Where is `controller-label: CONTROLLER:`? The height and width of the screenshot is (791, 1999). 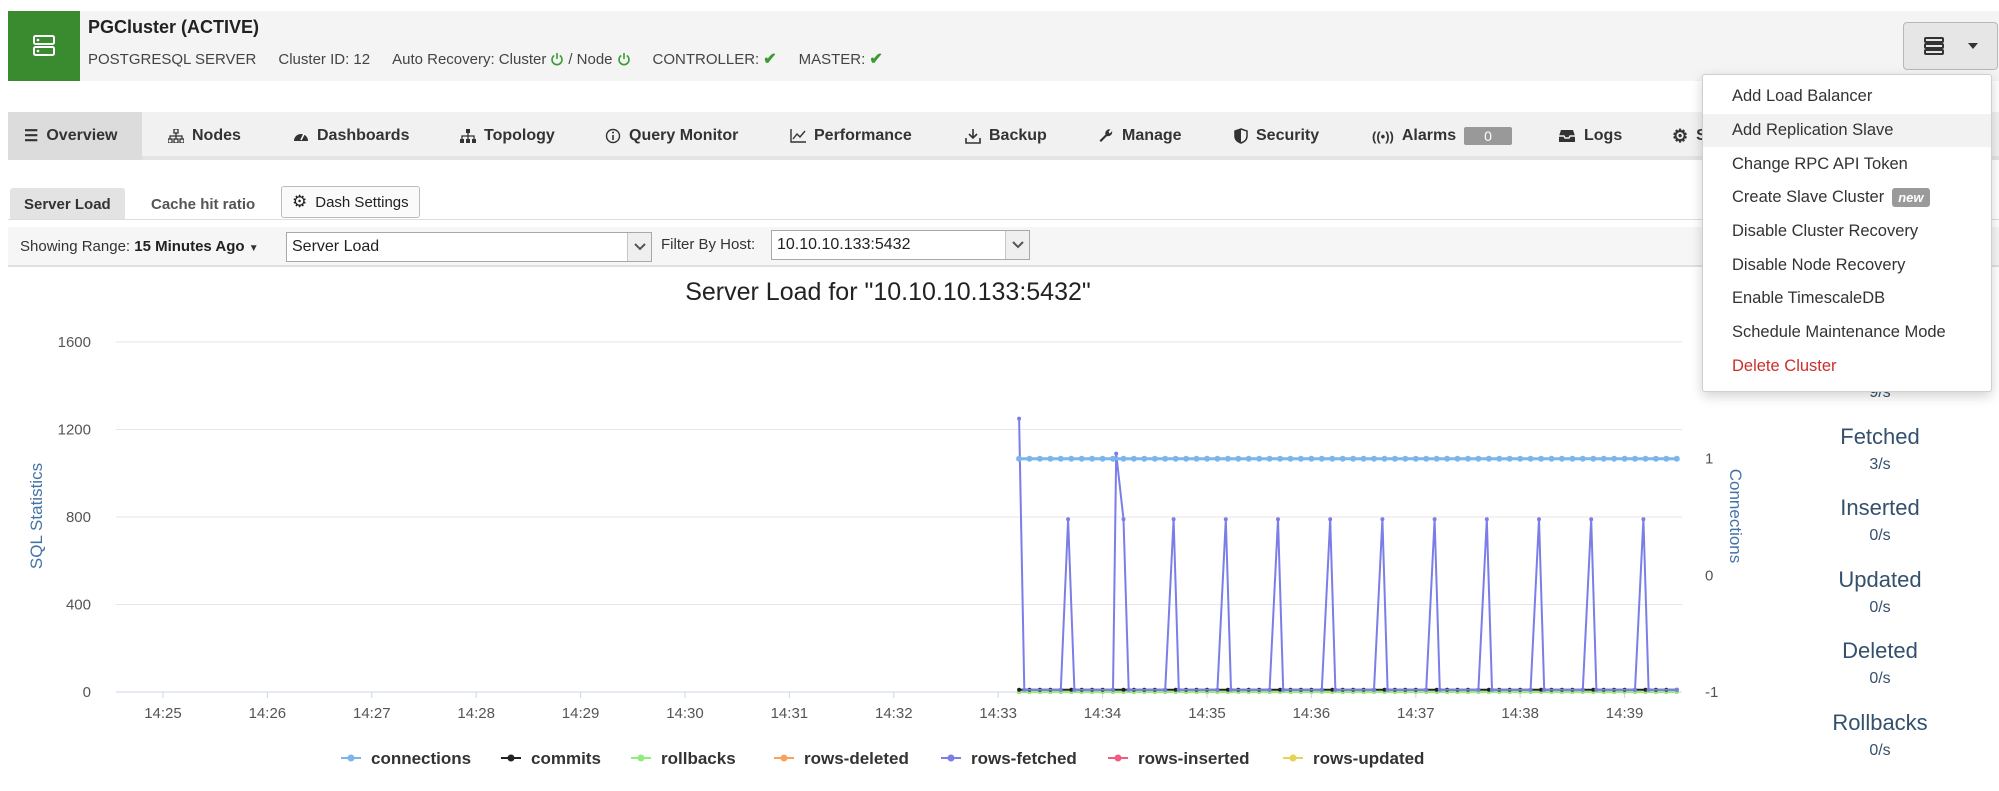 controller-label: CONTROLLER: is located at coordinates (706, 59).